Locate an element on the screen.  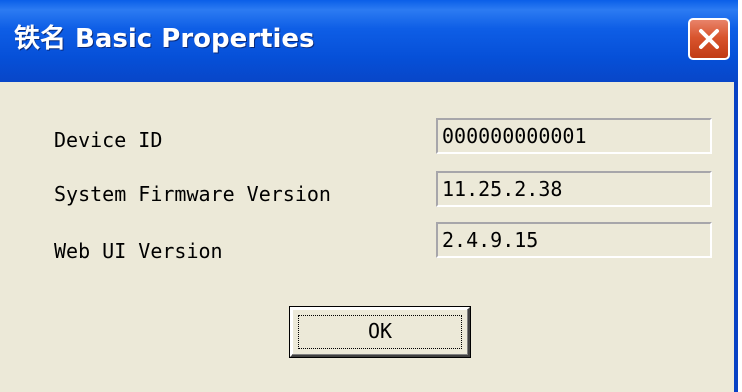
ok-button-label: OK is located at coordinates (380, 331).